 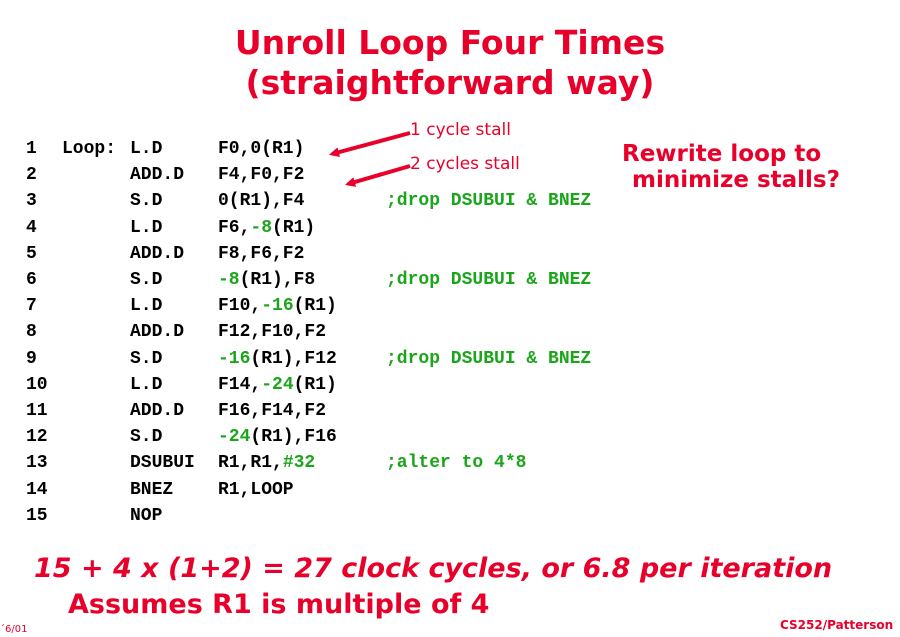 I want to click on stall-arrows, so click(x=370, y=159).